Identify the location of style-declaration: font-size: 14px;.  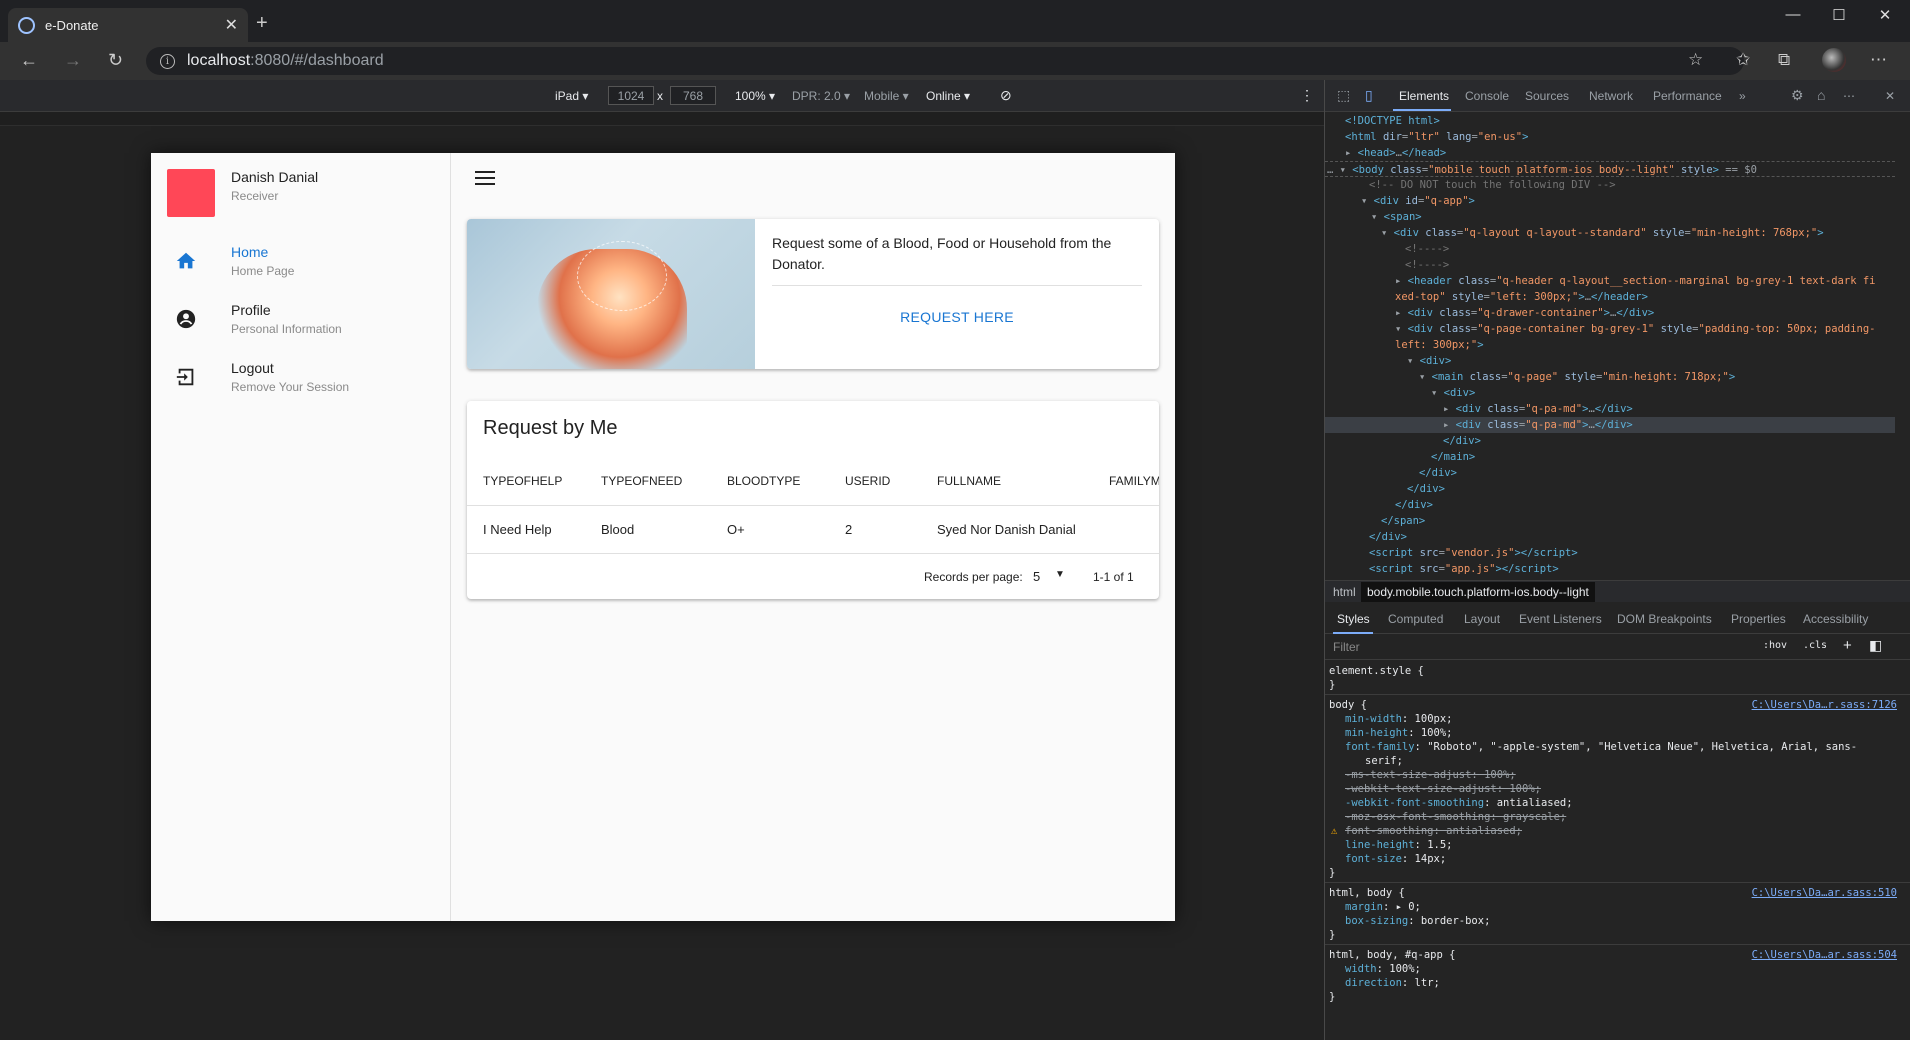
(1395, 859).